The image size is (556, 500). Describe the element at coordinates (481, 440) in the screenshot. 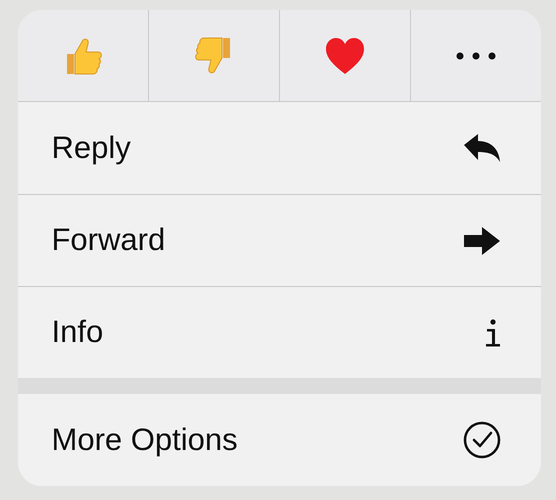

I see `checkmark-circle-icon` at that location.